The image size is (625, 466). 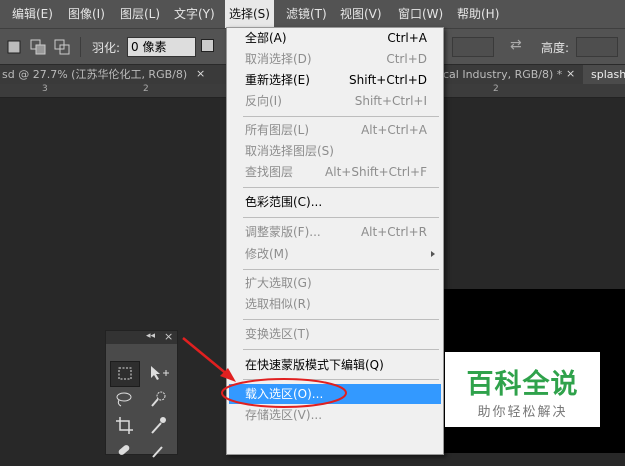 What do you see at coordinates (284, 393) in the screenshot?
I see `annotation-ellipse` at bounding box center [284, 393].